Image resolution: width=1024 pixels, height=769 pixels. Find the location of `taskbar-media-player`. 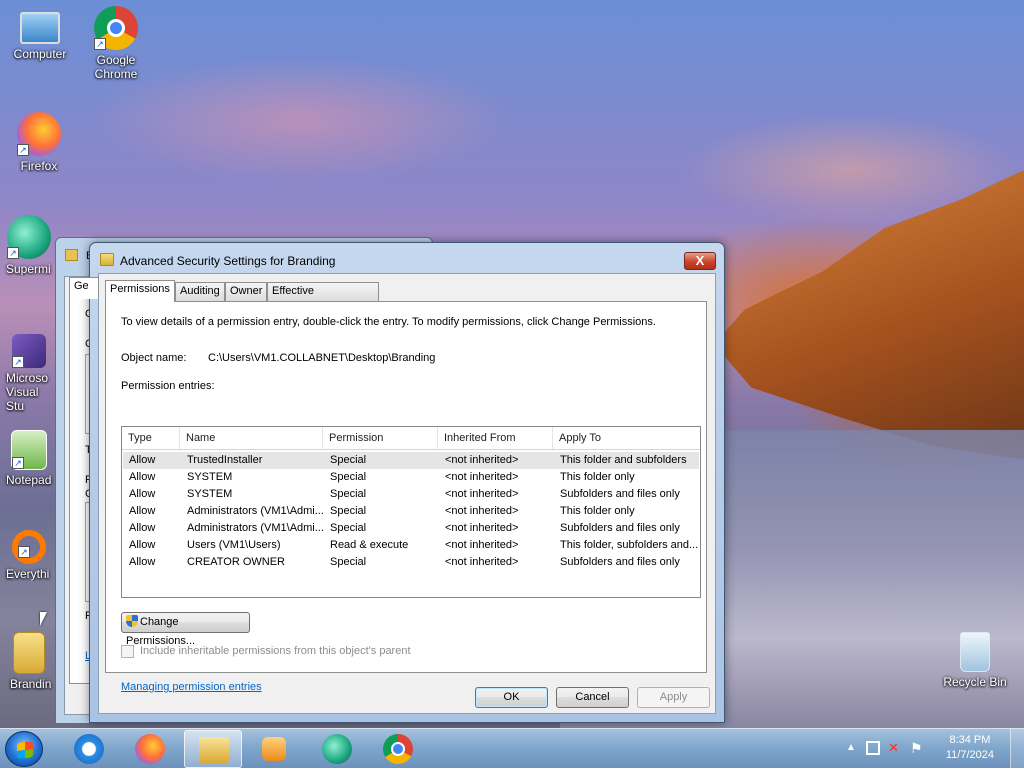

taskbar-media-player is located at coordinates (274, 749).